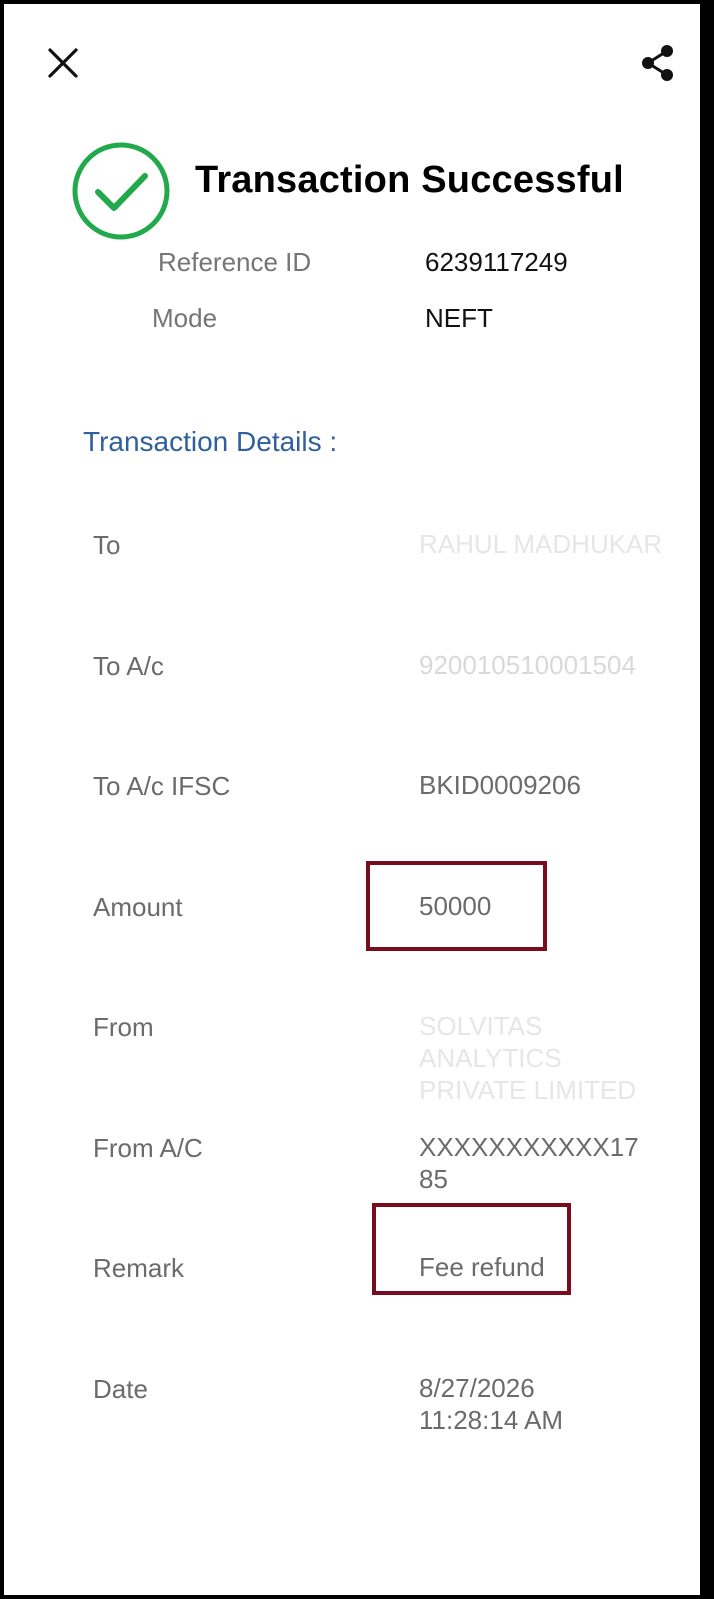 This screenshot has width=714, height=1599. I want to click on ifsc-label: To A/c IFSC, so click(162, 786).